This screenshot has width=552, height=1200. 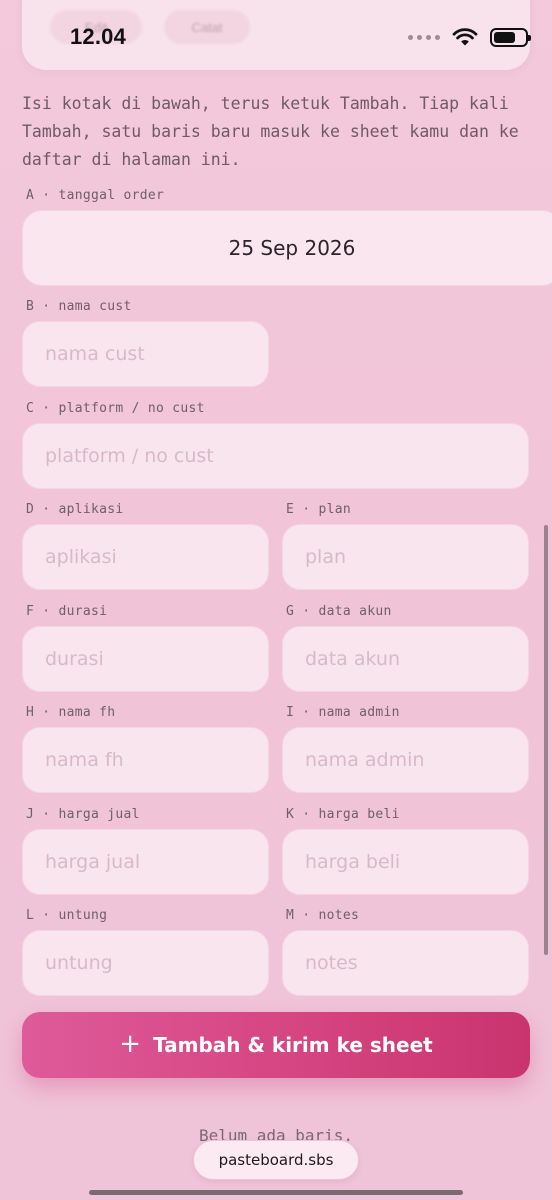 What do you see at coordinates (276, 1160) in the screenshot?
I see `url-pill: pasteboard.sbs` at bounding box center [276, 1160].